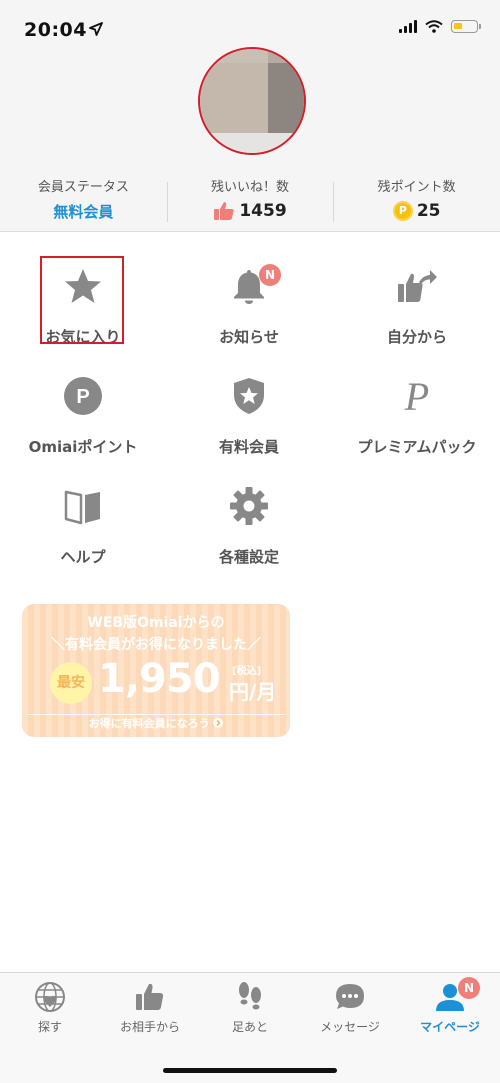  What do you see at coordinates (49, 1027) in the screenshot?
I see `tab-label: 探す` at bounding box center [49, 1027].